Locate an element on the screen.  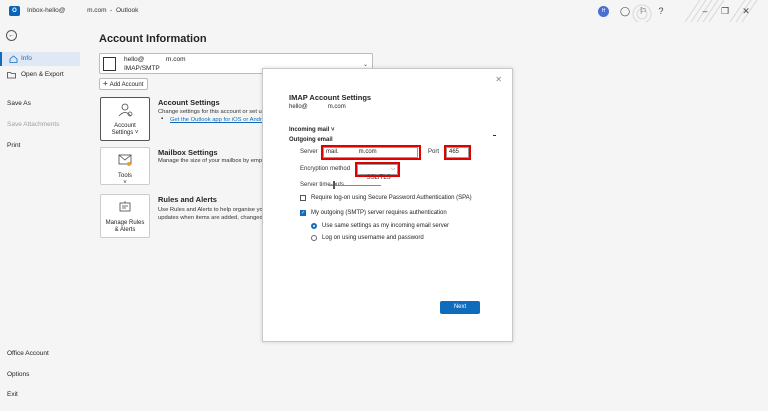
rules-alerts-heading: Rules and Alerts is located at coordinates (187, 199).